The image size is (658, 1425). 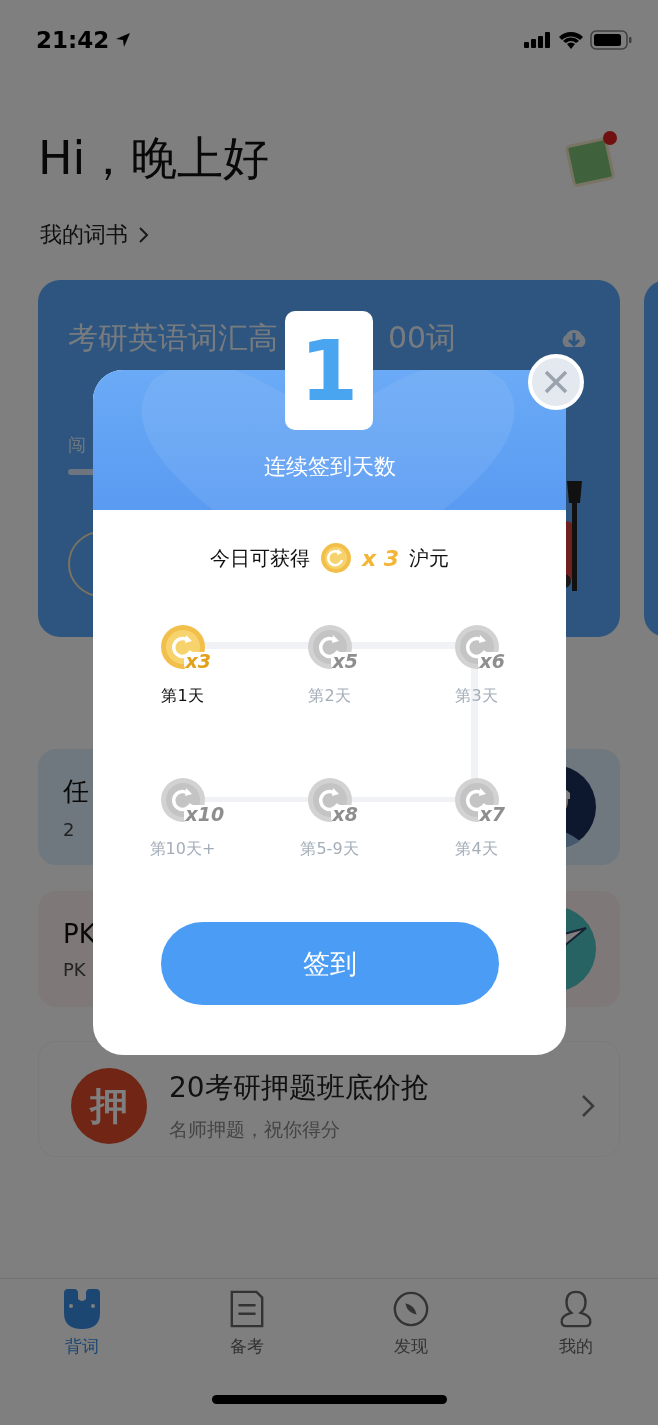 What do you see at coordinates (556, 382) in the screenshot?
I see `close-icon` at bounding box center [556, 382].